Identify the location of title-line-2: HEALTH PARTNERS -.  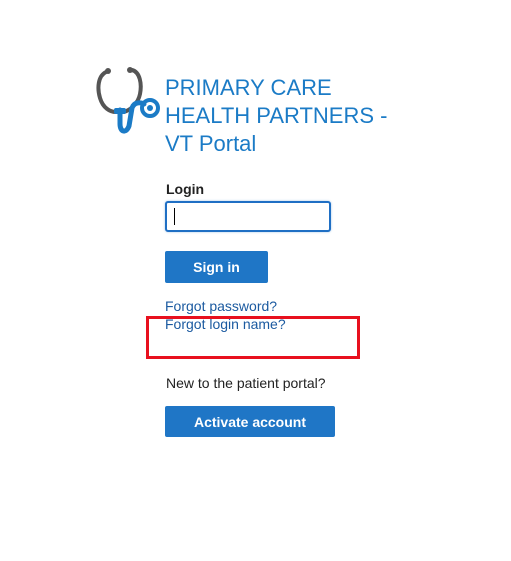
(276, 115).